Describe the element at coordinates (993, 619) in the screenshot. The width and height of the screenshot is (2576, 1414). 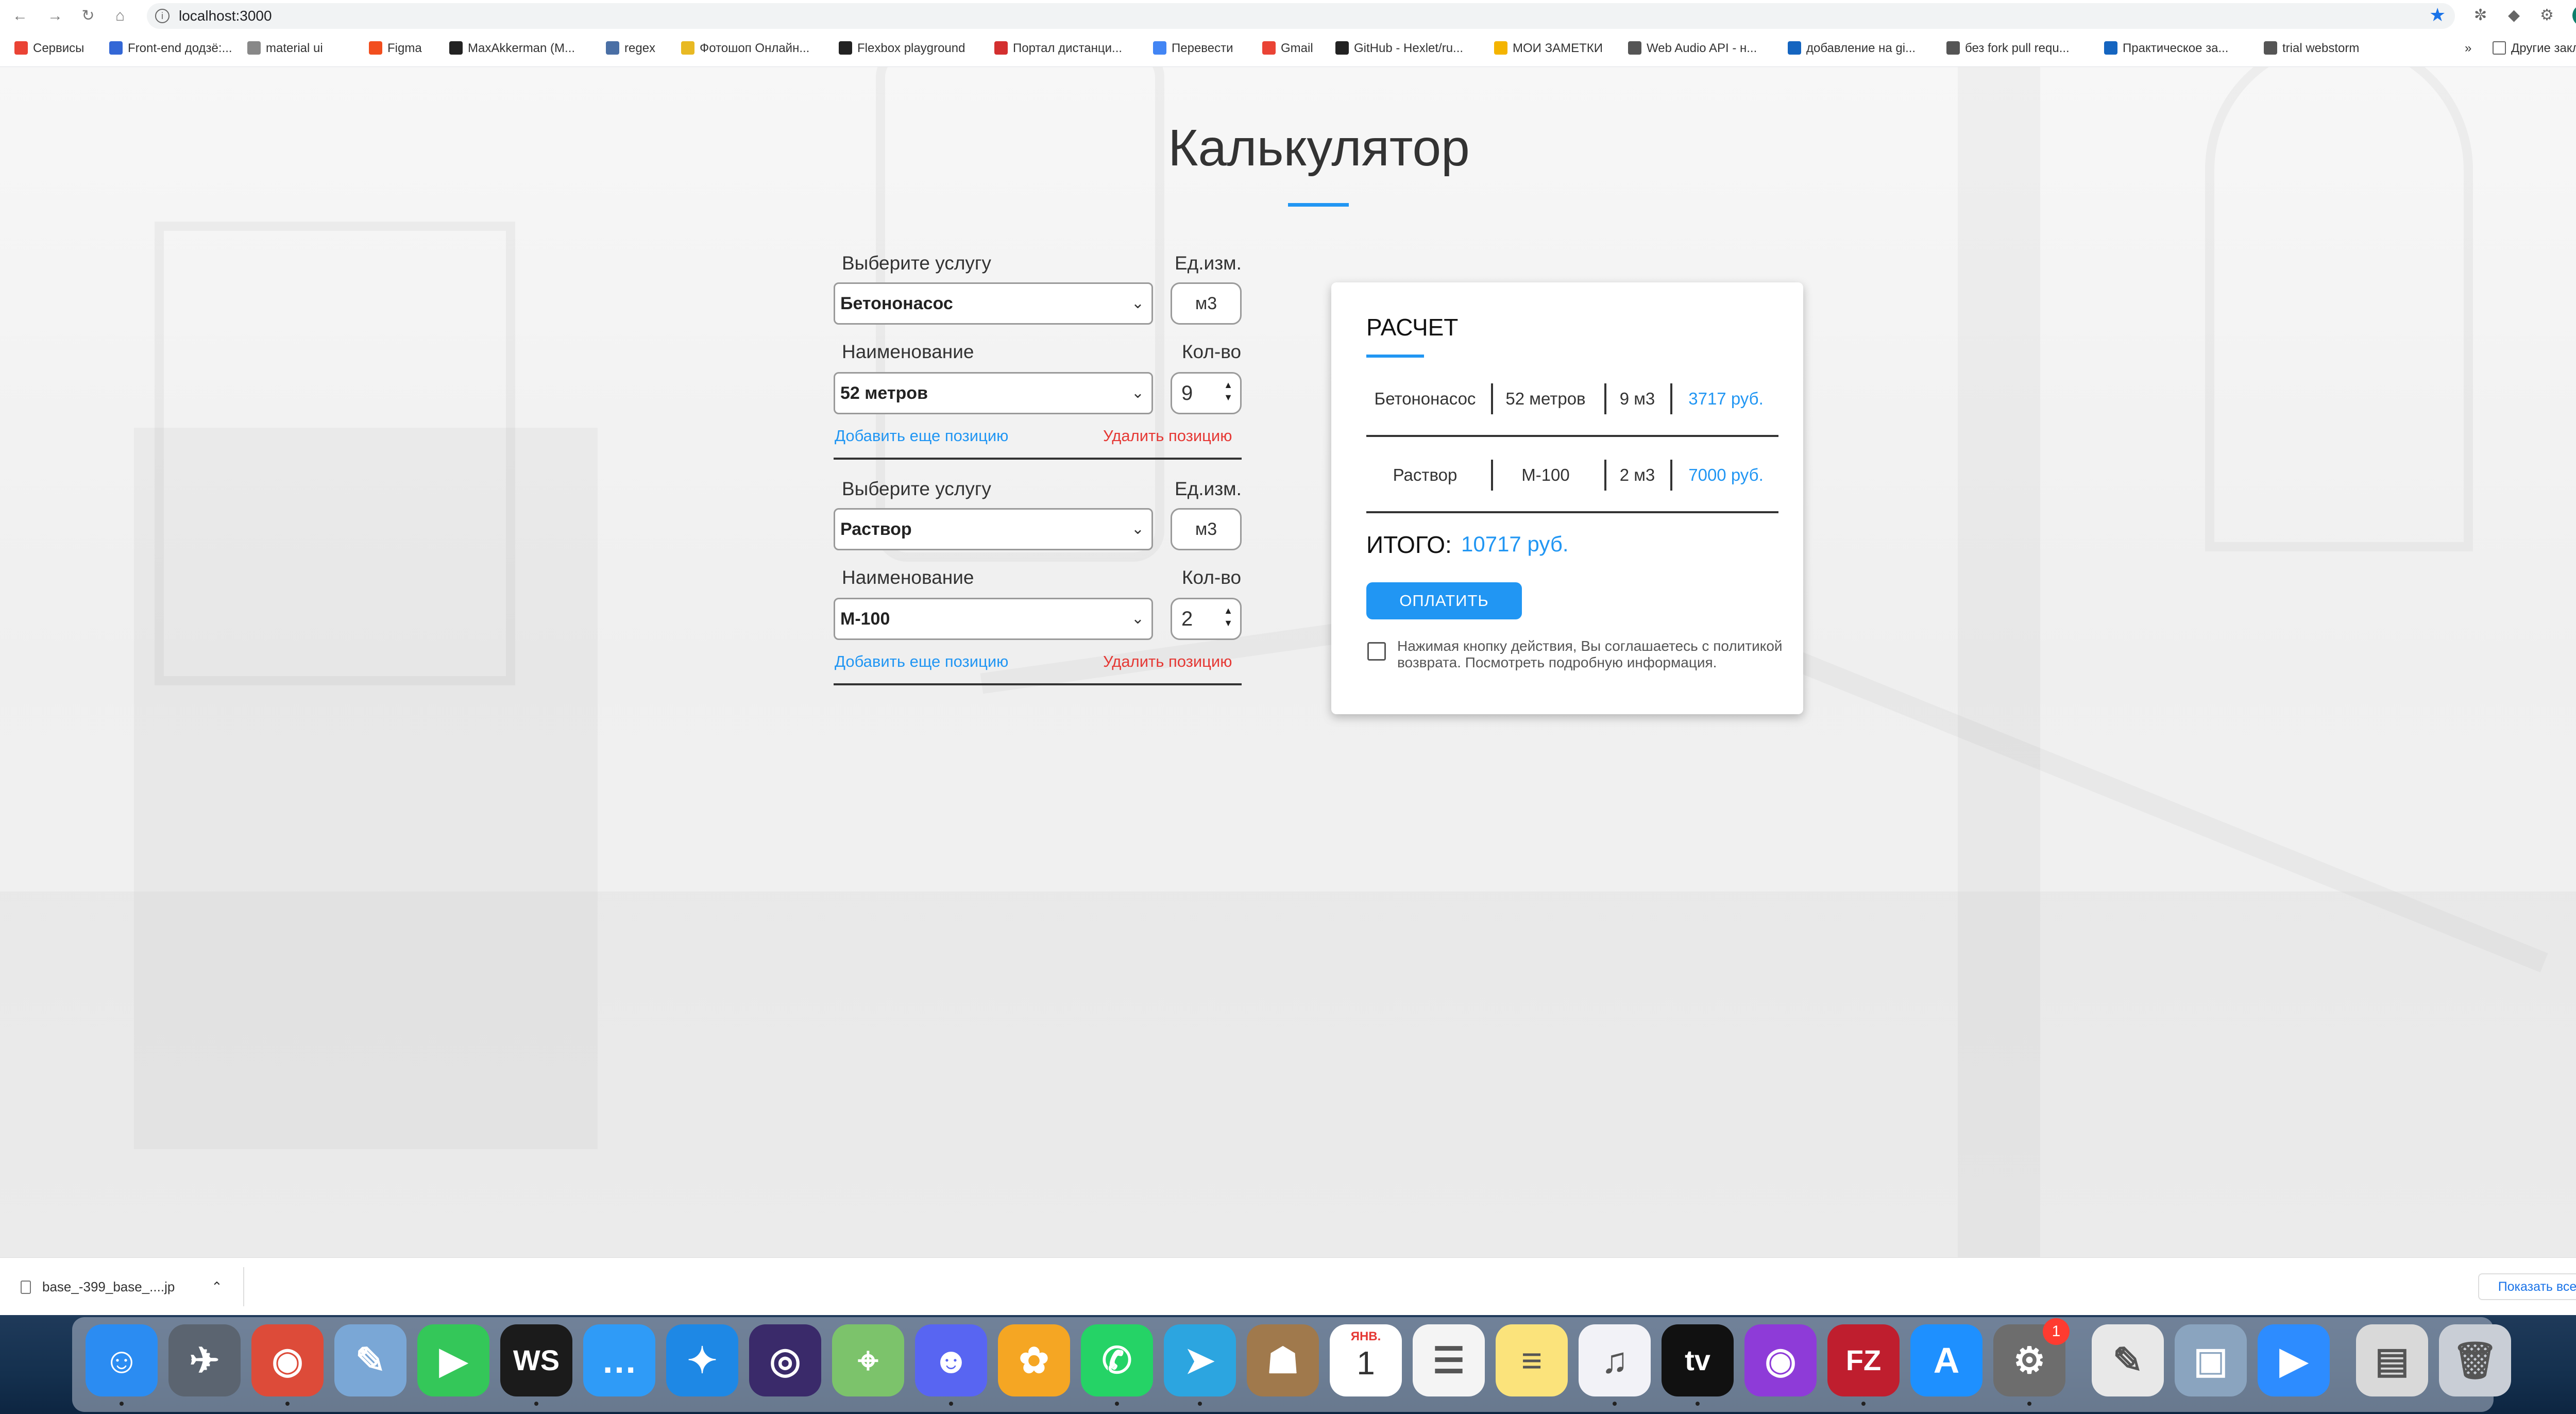
I see `name-select: М-100 ⌄` at that location.